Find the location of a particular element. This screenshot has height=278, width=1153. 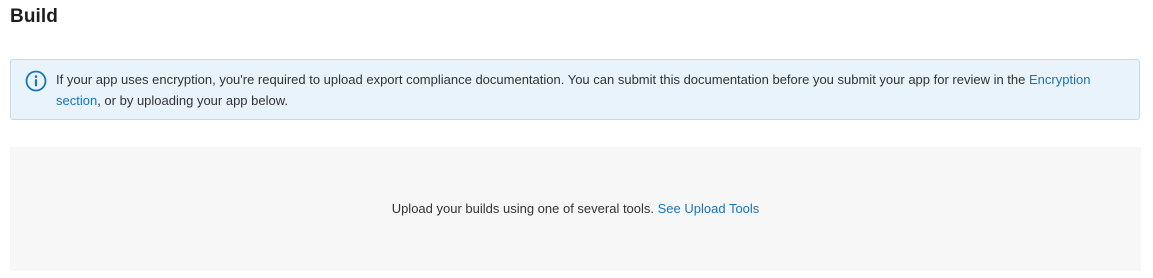

see-upload-tools-link: See Upload Tools is located at coordinates (709, 208).